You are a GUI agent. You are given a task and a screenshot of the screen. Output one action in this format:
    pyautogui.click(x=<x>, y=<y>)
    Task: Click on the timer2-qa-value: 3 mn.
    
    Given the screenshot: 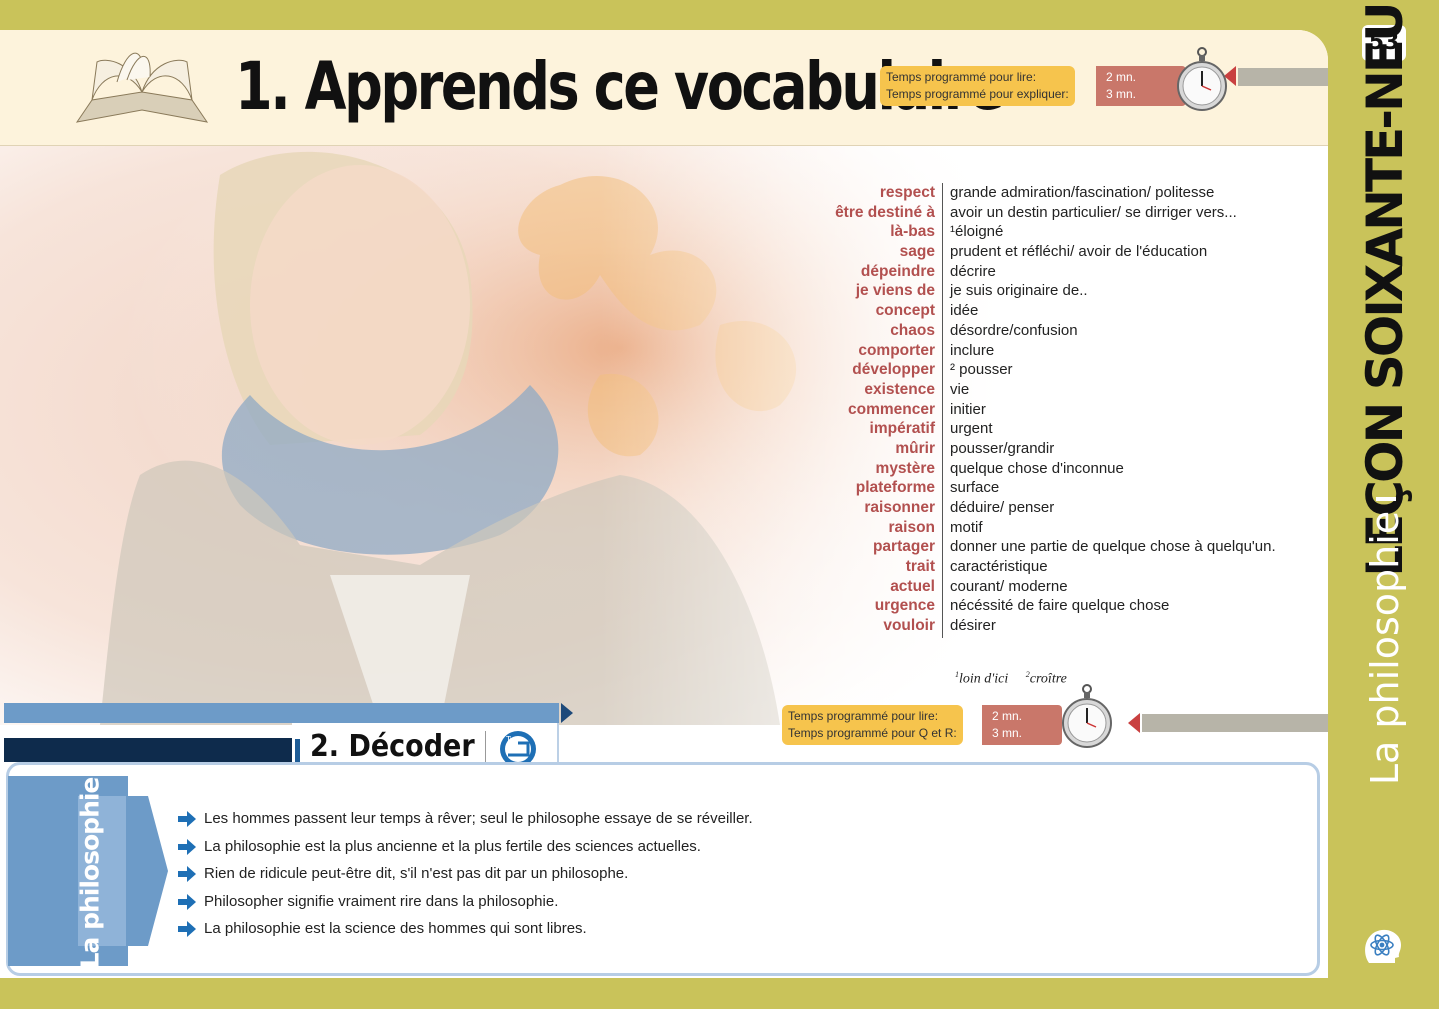 What is the action you would take?
    pyautogui.click(x=1007, y=733)
    